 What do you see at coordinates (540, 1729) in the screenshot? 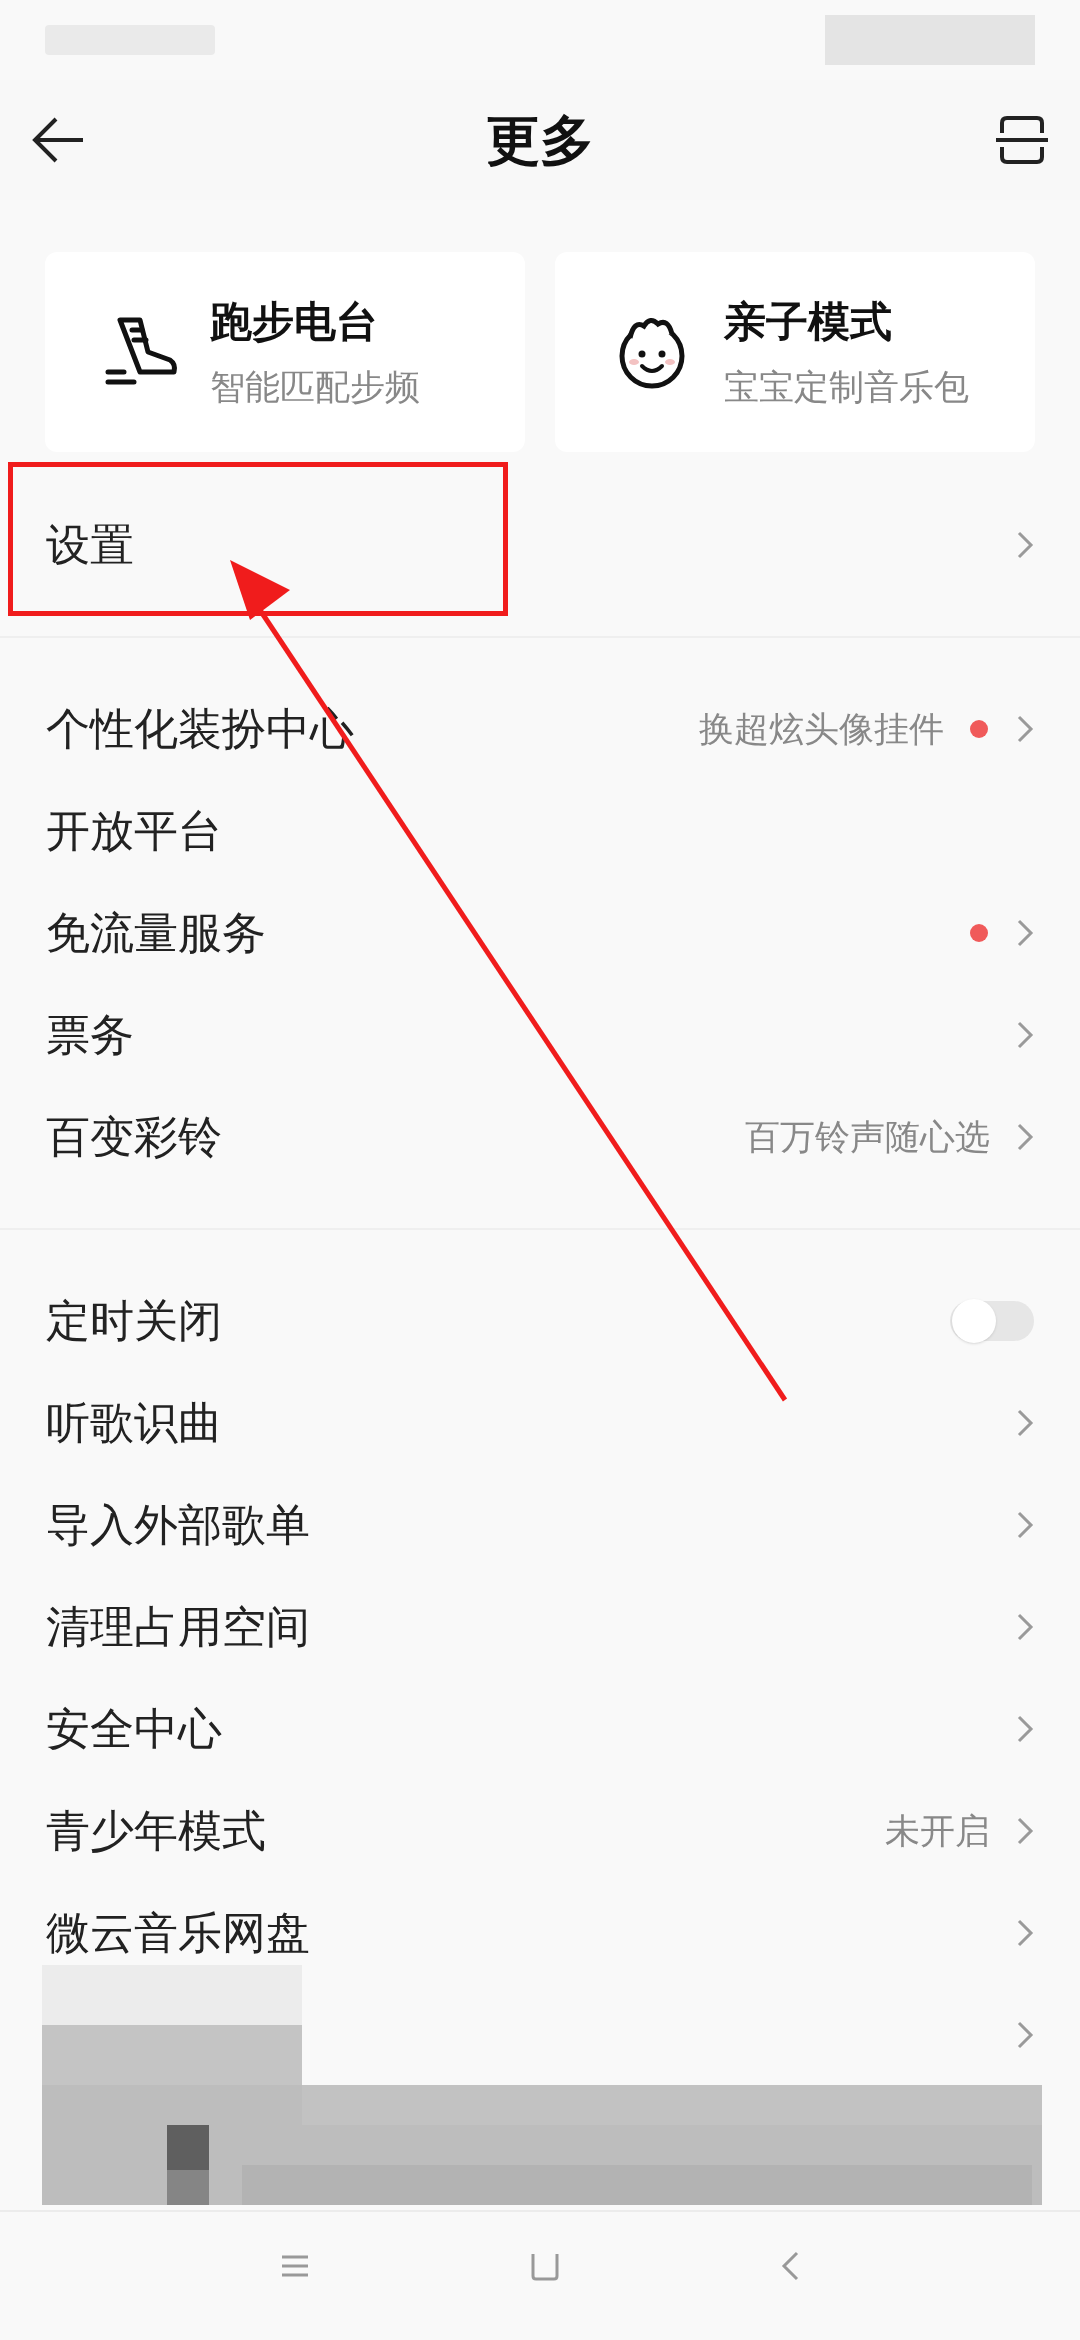
I see `menu-item: 安全中心` at bounding box center [540, 1729].